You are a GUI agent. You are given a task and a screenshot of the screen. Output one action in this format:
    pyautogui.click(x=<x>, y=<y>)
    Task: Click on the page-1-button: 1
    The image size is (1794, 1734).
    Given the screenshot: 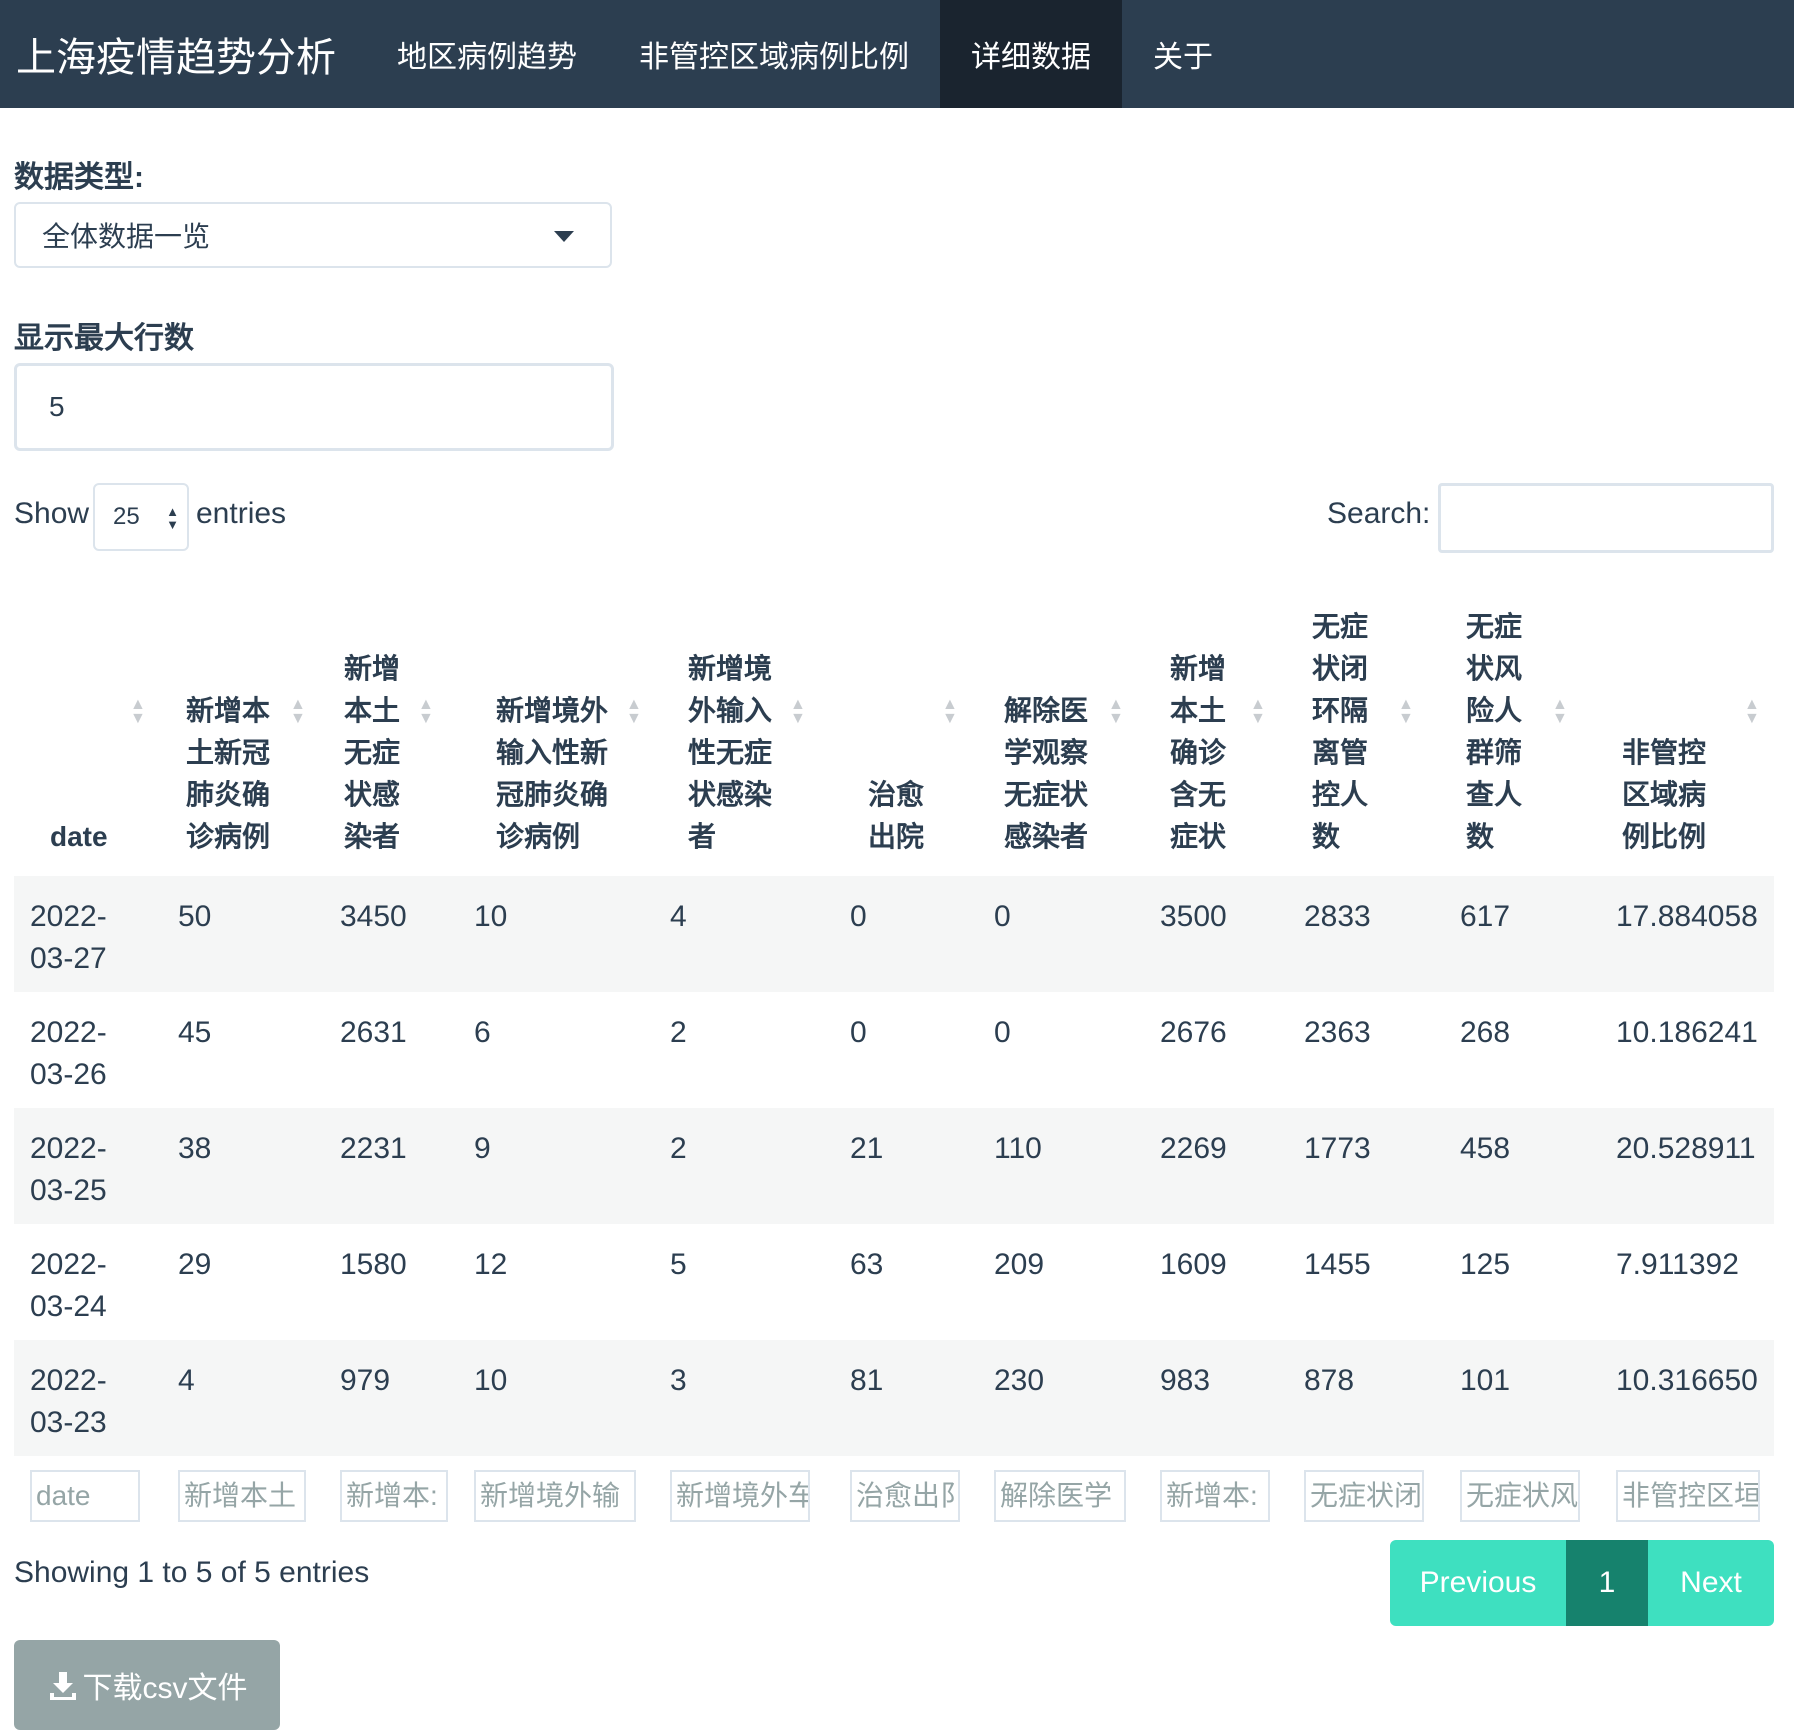 What is the action you would take?
    pyautogui.click(x=1607, y=1583)
    